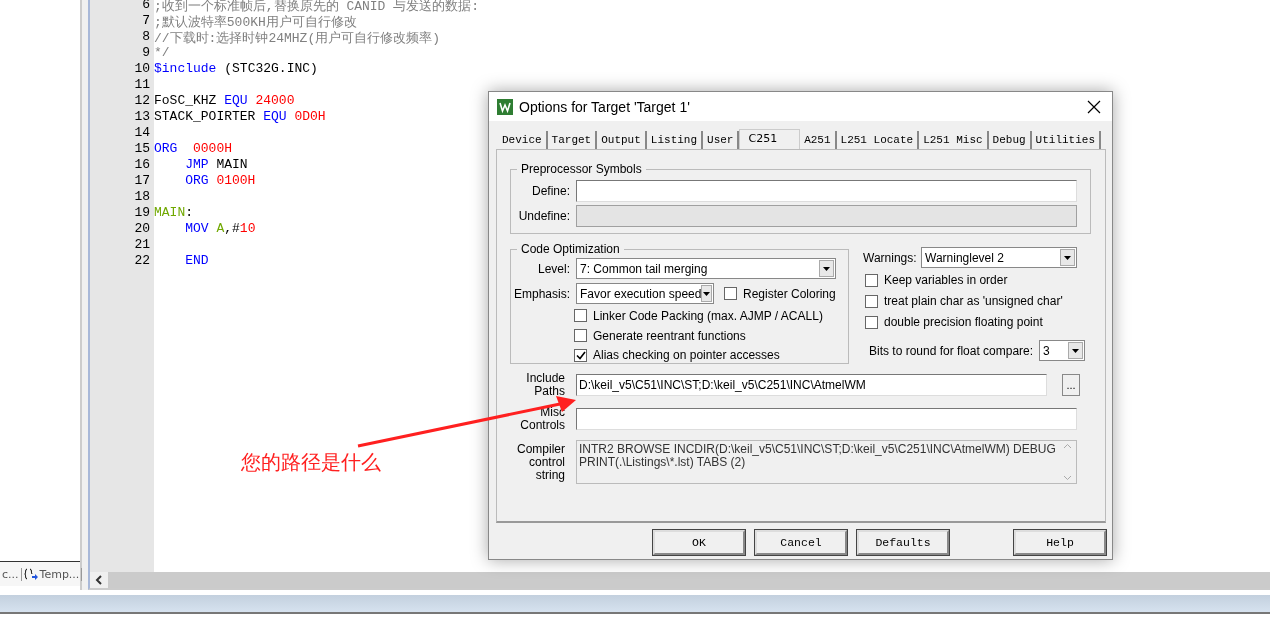 The width and height of the screenshot is (1270, 624). Describe the element at coordinates (789, 293) in the screenshot. I see `checkbox-label: Register Coloring` at that location.